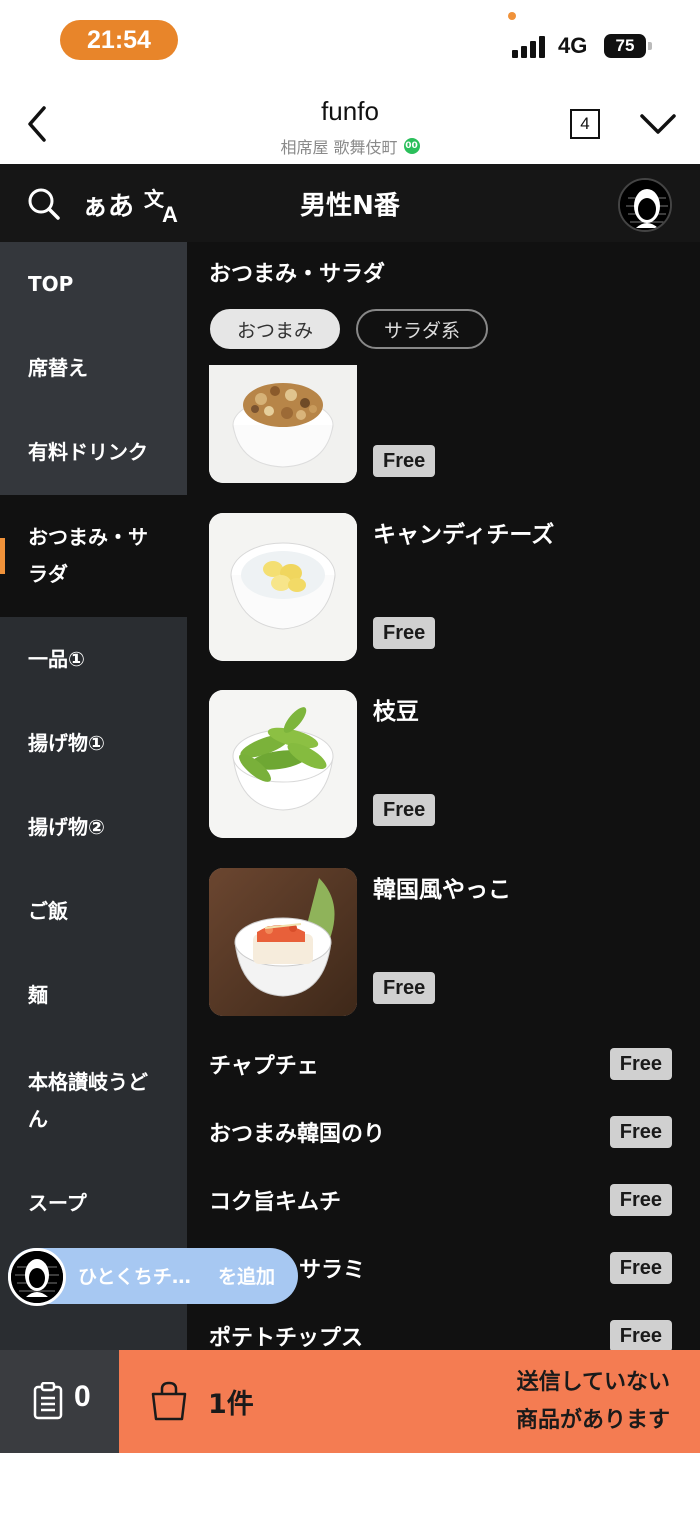 The image size is (700, 1514). What do you see at coordinates (531, 46) in the screenshot?
I see `signal-icon` at bounding box center [531, 46].